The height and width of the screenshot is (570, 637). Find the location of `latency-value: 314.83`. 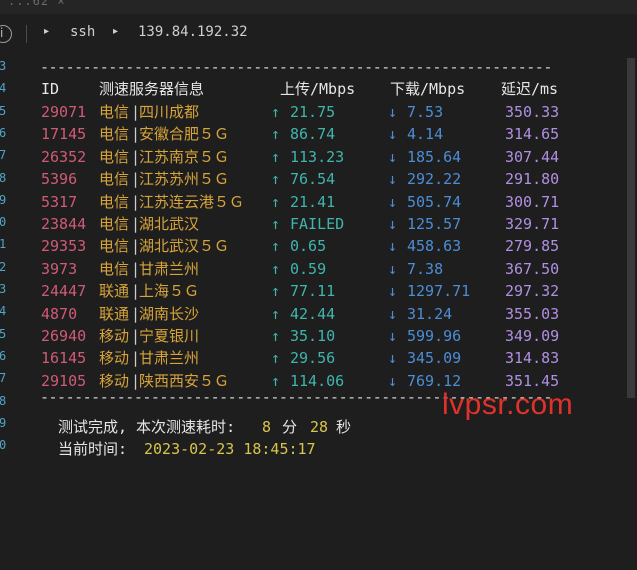

latency-value: 314.83 is located at coordinates (532, 358).